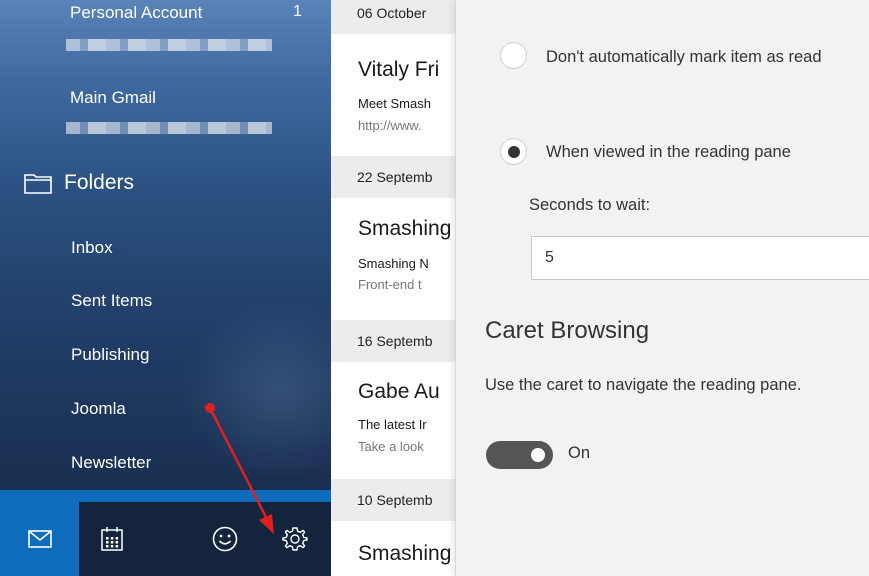 The height and width of the screenshot is (576, 869). Describe the element at coordinates (255, 390) in the screenshot. I see `background-glow` at that location.